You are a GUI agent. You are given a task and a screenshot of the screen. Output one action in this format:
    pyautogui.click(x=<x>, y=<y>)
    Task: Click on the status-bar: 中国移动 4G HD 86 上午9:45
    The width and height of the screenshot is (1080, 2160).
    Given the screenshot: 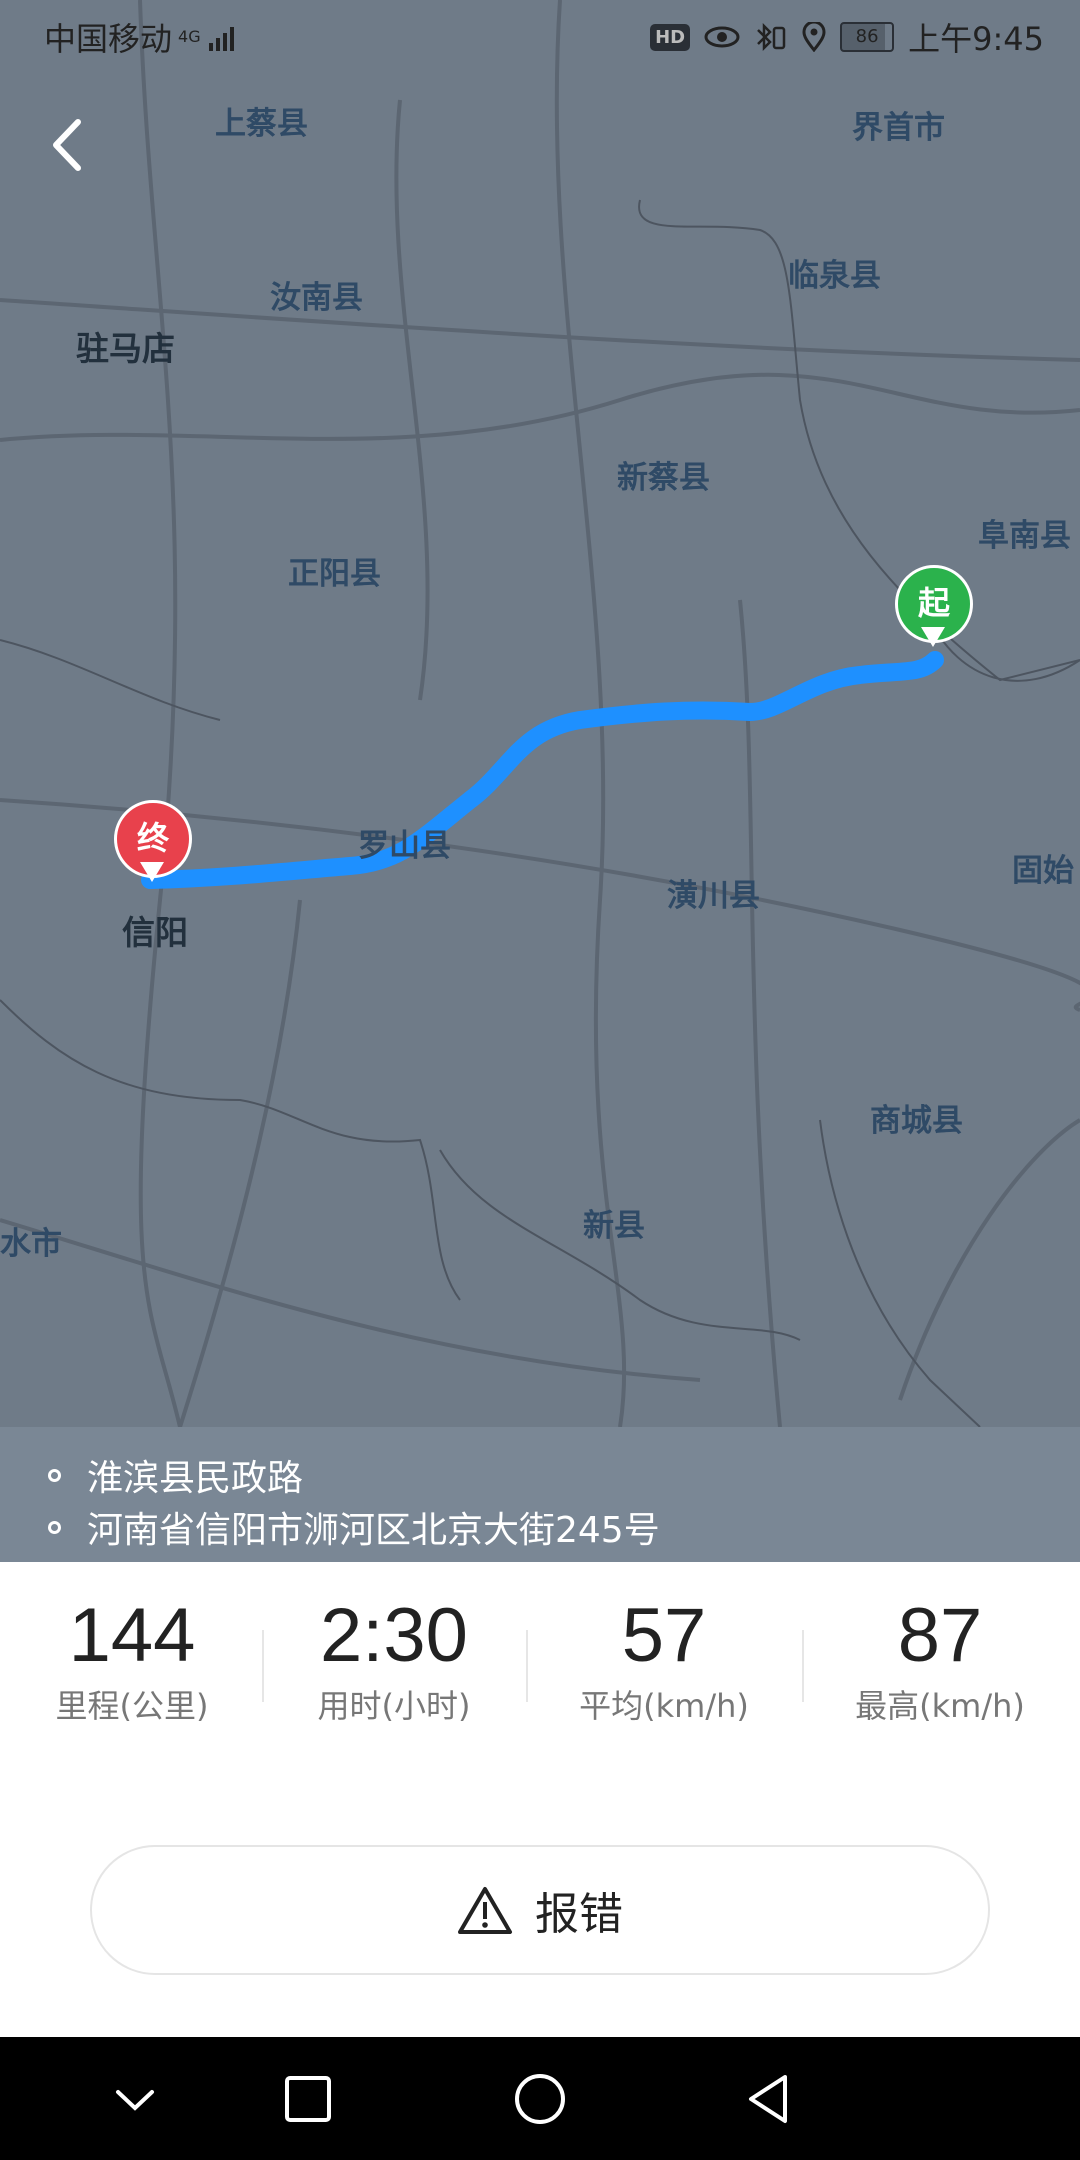 What is the action you would take?
    pyautogui.click(x=540, y=36)
    